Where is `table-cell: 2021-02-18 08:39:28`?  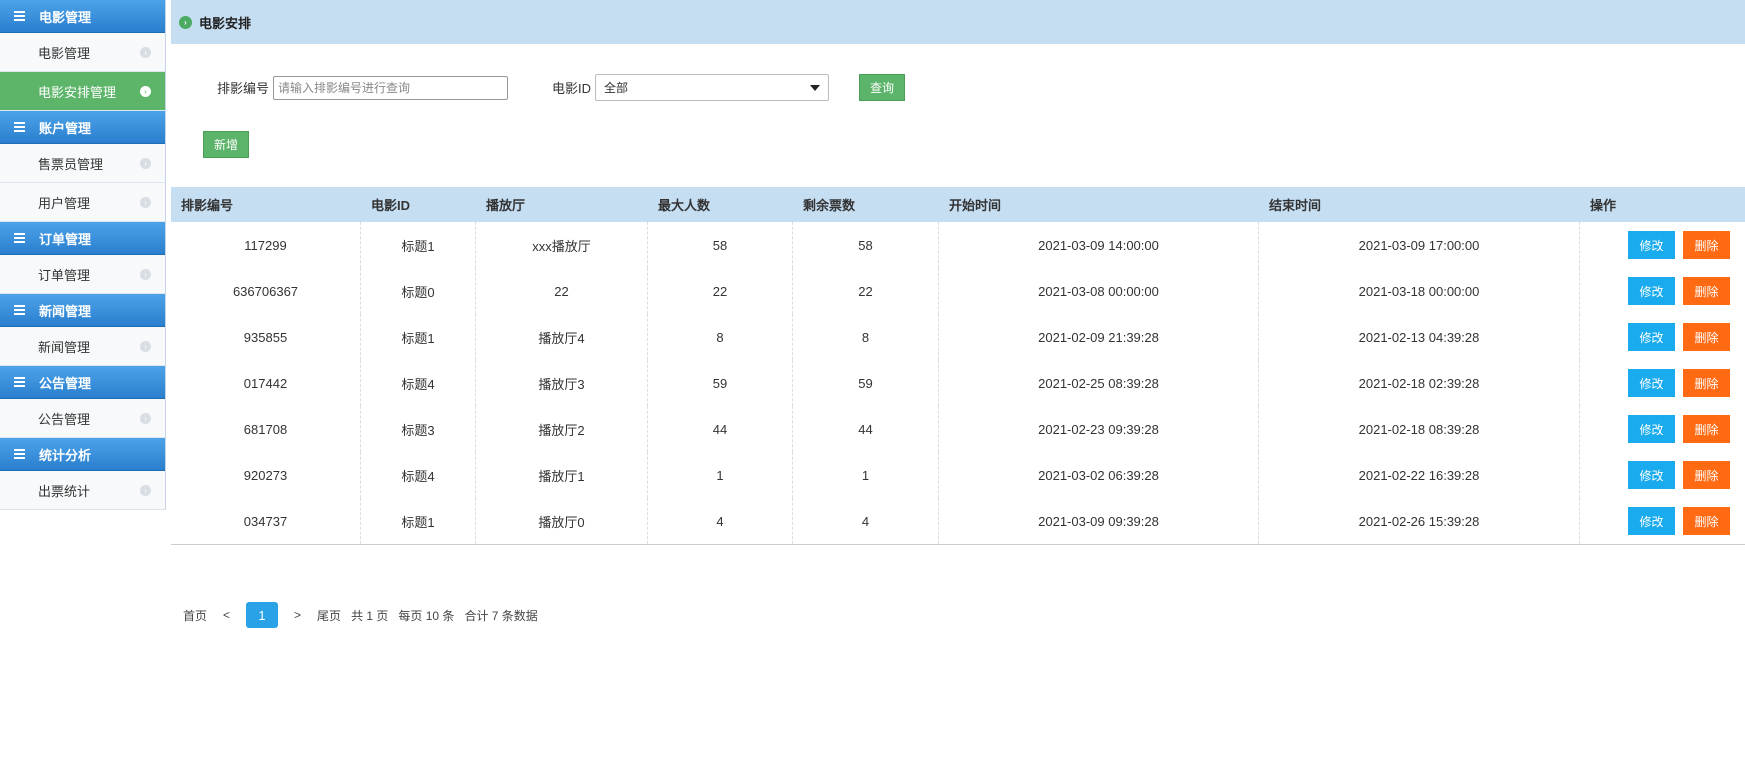
table-cell: 2021-02-18 08:39:28 is located at coordinates (1419, 429).